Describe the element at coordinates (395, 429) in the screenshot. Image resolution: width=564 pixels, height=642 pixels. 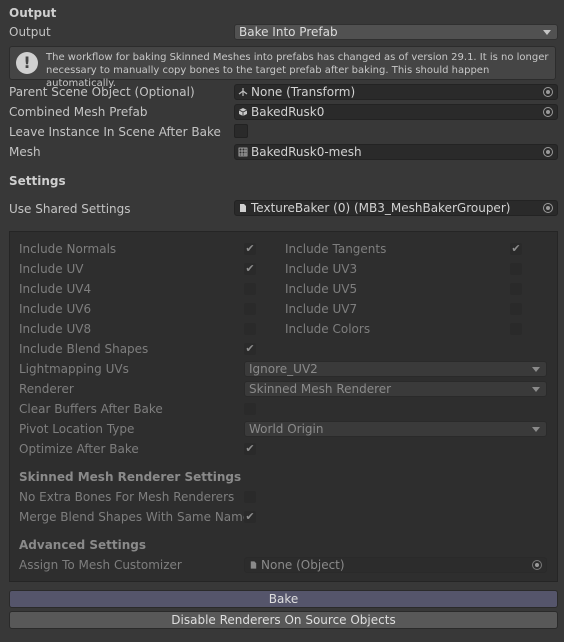
I see `pivot-location-dropdown: World Origin` at that location.